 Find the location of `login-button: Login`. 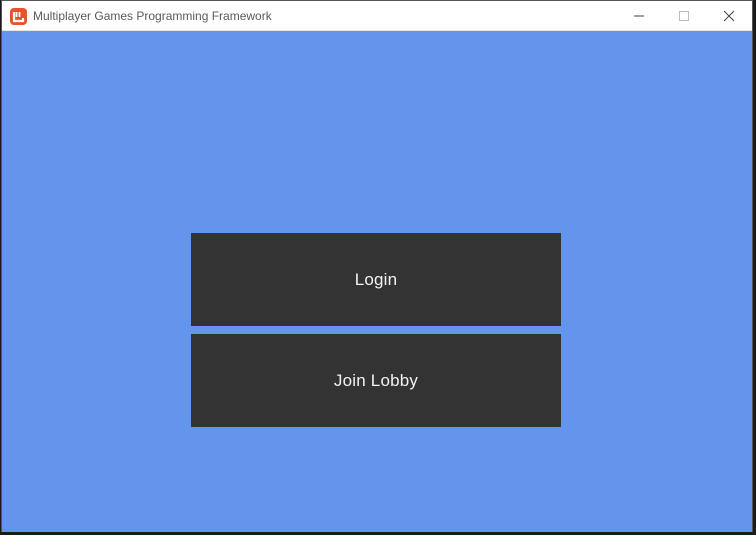

login-button: Login is located at coordinates (376, 279).